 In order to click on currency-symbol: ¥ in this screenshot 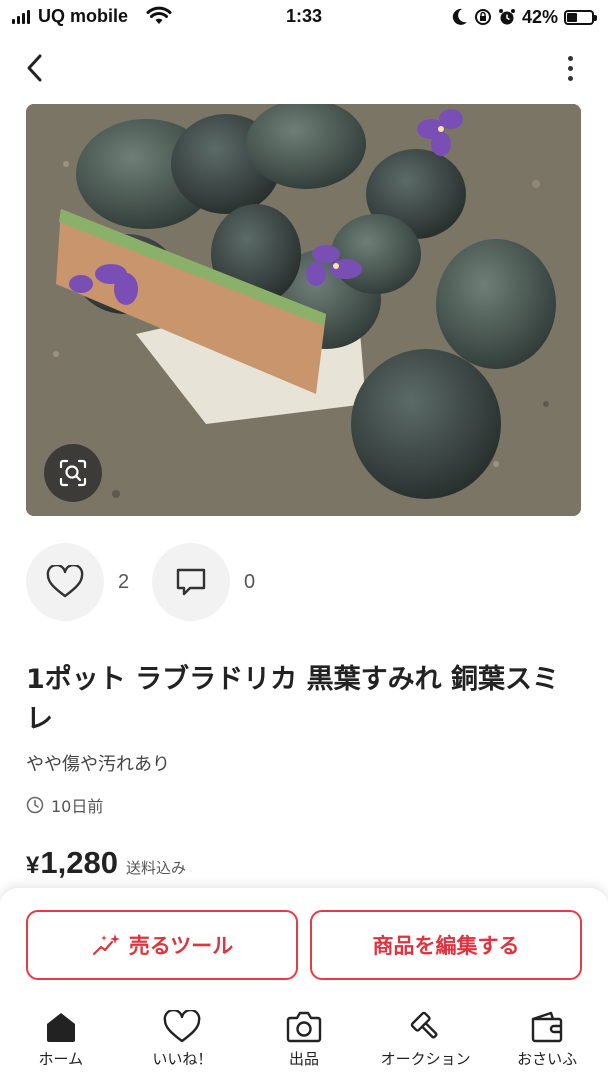, I will do `click(33, 865)`.